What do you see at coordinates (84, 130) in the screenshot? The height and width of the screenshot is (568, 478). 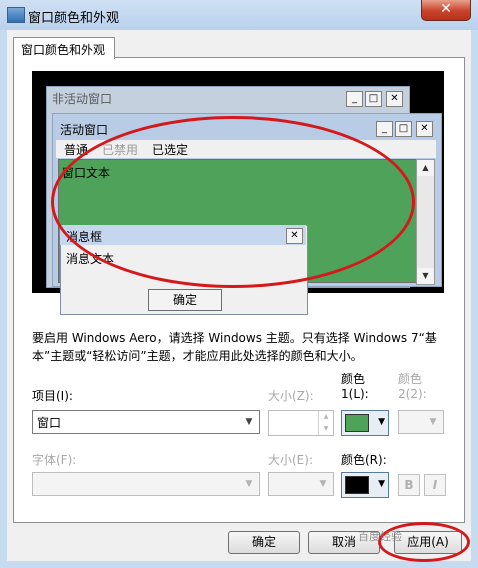 I see `active-window-title: 活动窗口` at bounding box center [84, 130].